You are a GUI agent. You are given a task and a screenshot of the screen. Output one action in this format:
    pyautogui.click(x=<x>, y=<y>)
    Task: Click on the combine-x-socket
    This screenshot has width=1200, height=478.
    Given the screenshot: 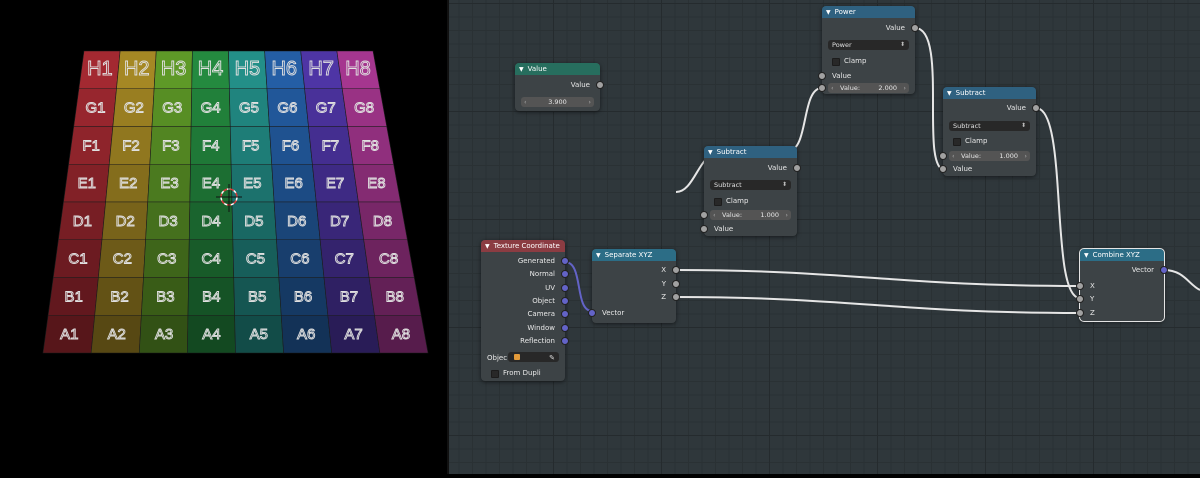 What is the action you would take?
    pyautogui.click(x=1080, y=286)
    